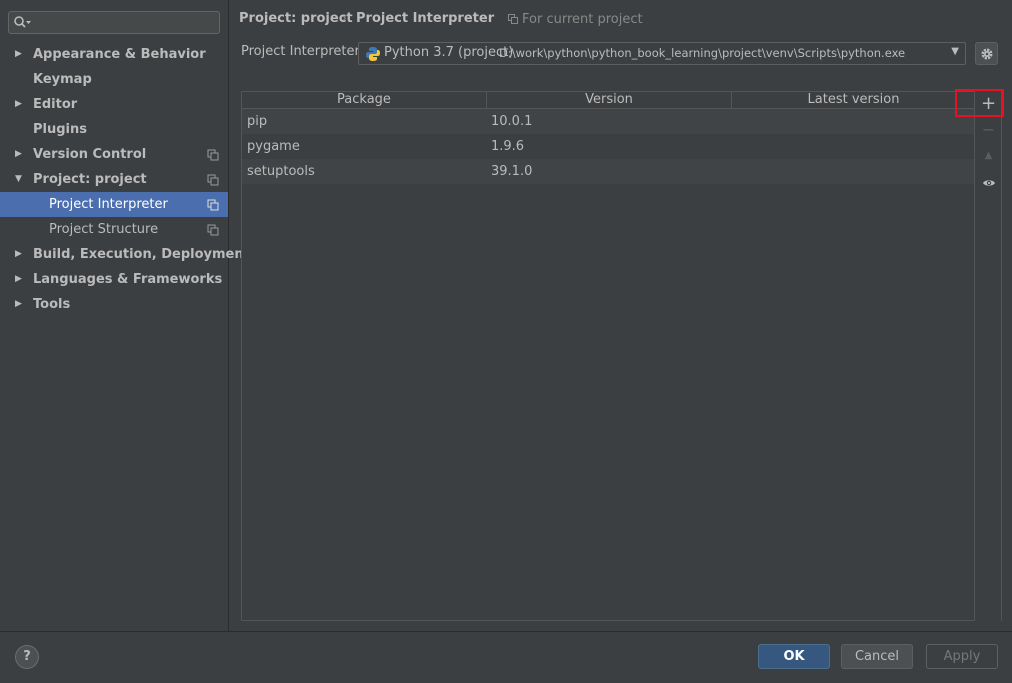  I want to click on sidebar-item-label: Build, Execution, Deployment, so click(141, 254).